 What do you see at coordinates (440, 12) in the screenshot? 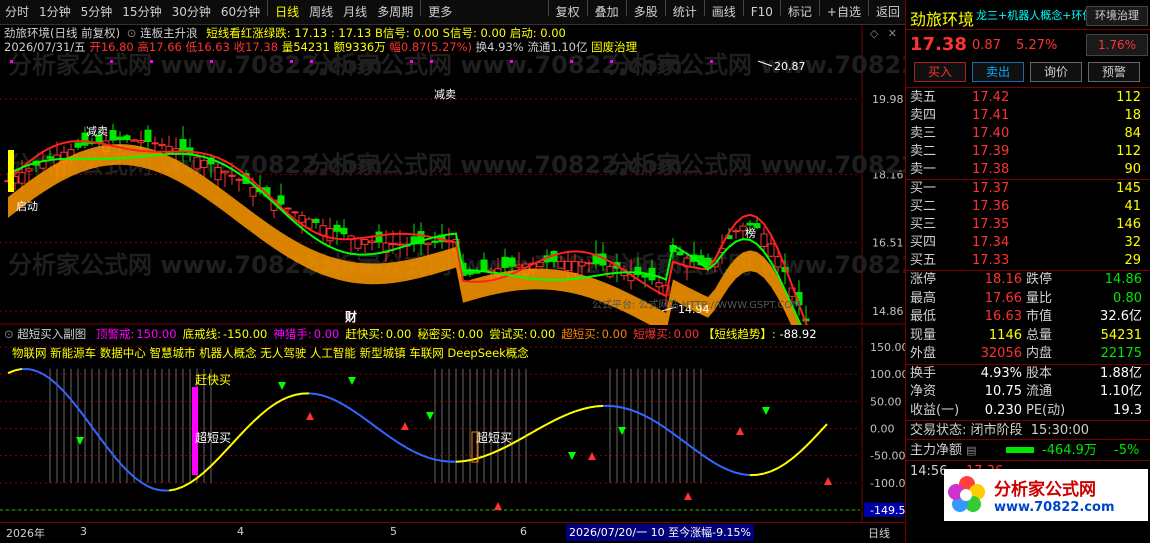
I see `period-tab: 更多` at bounding box center [440, 12].